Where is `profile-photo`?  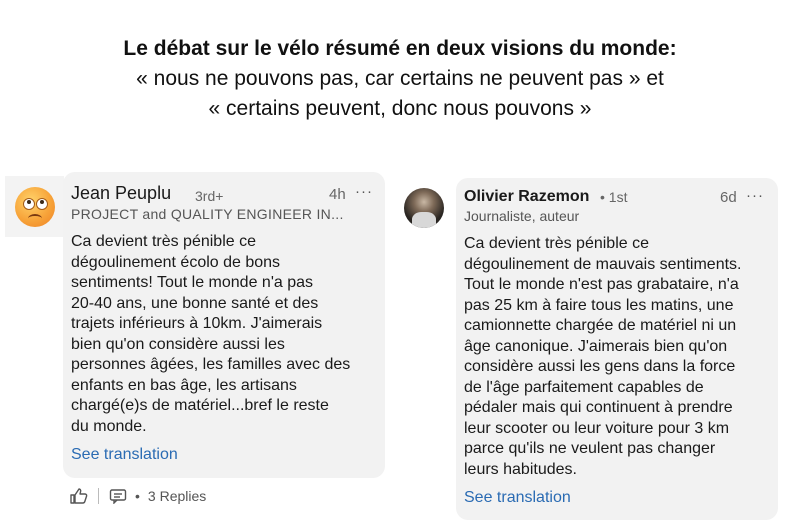
profile-photo is located at coordinates (424, 220).